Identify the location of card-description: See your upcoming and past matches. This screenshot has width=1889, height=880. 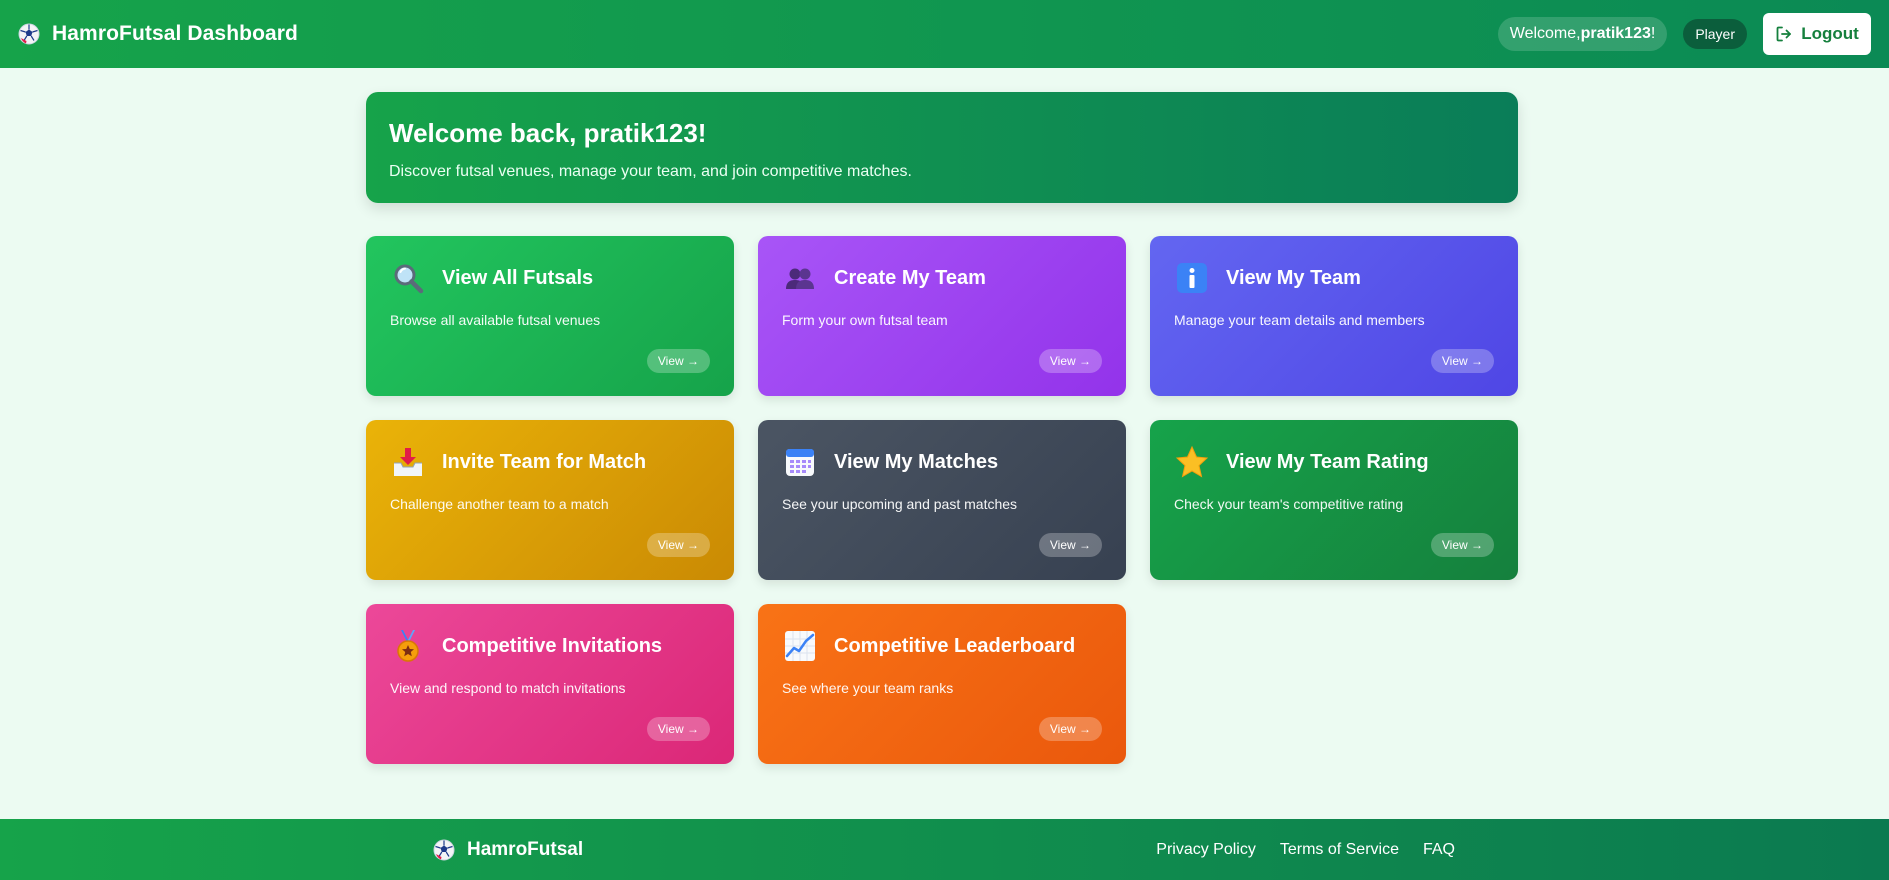
(900, 504).